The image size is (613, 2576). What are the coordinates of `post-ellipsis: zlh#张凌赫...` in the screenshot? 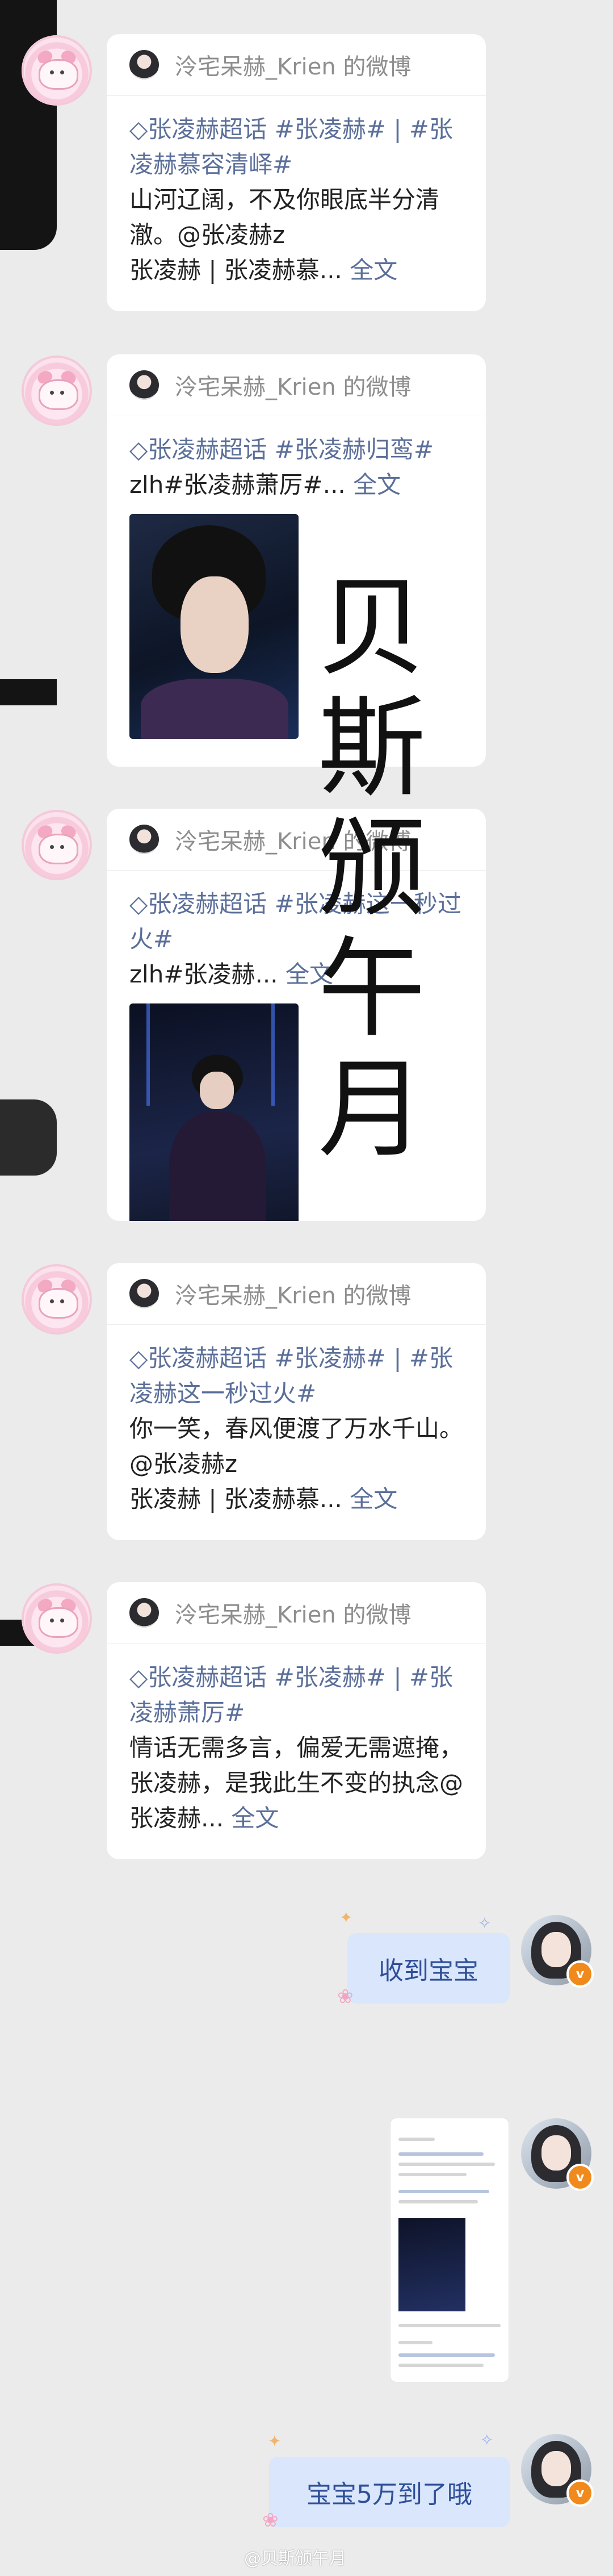 It's located at (203, 974).